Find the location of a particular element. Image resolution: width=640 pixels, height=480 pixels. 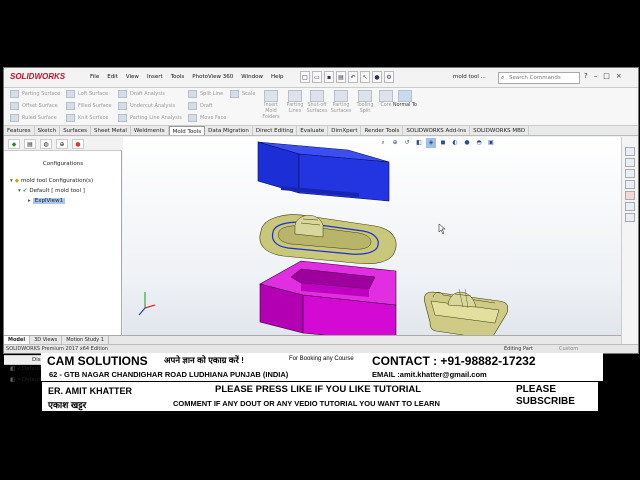

menu-help: Help is located at coordinates (277, 77).